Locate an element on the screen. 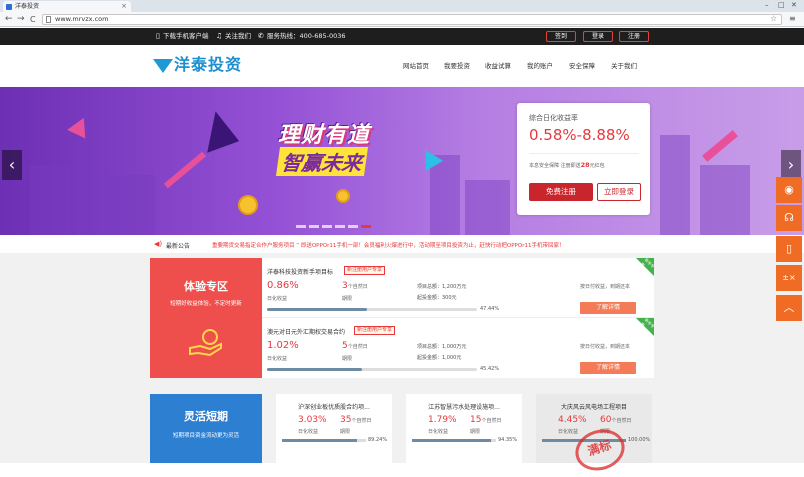 This screenshot has height=477, width=804. nav-home: 网站首页 is located at coordinates (416, 66).